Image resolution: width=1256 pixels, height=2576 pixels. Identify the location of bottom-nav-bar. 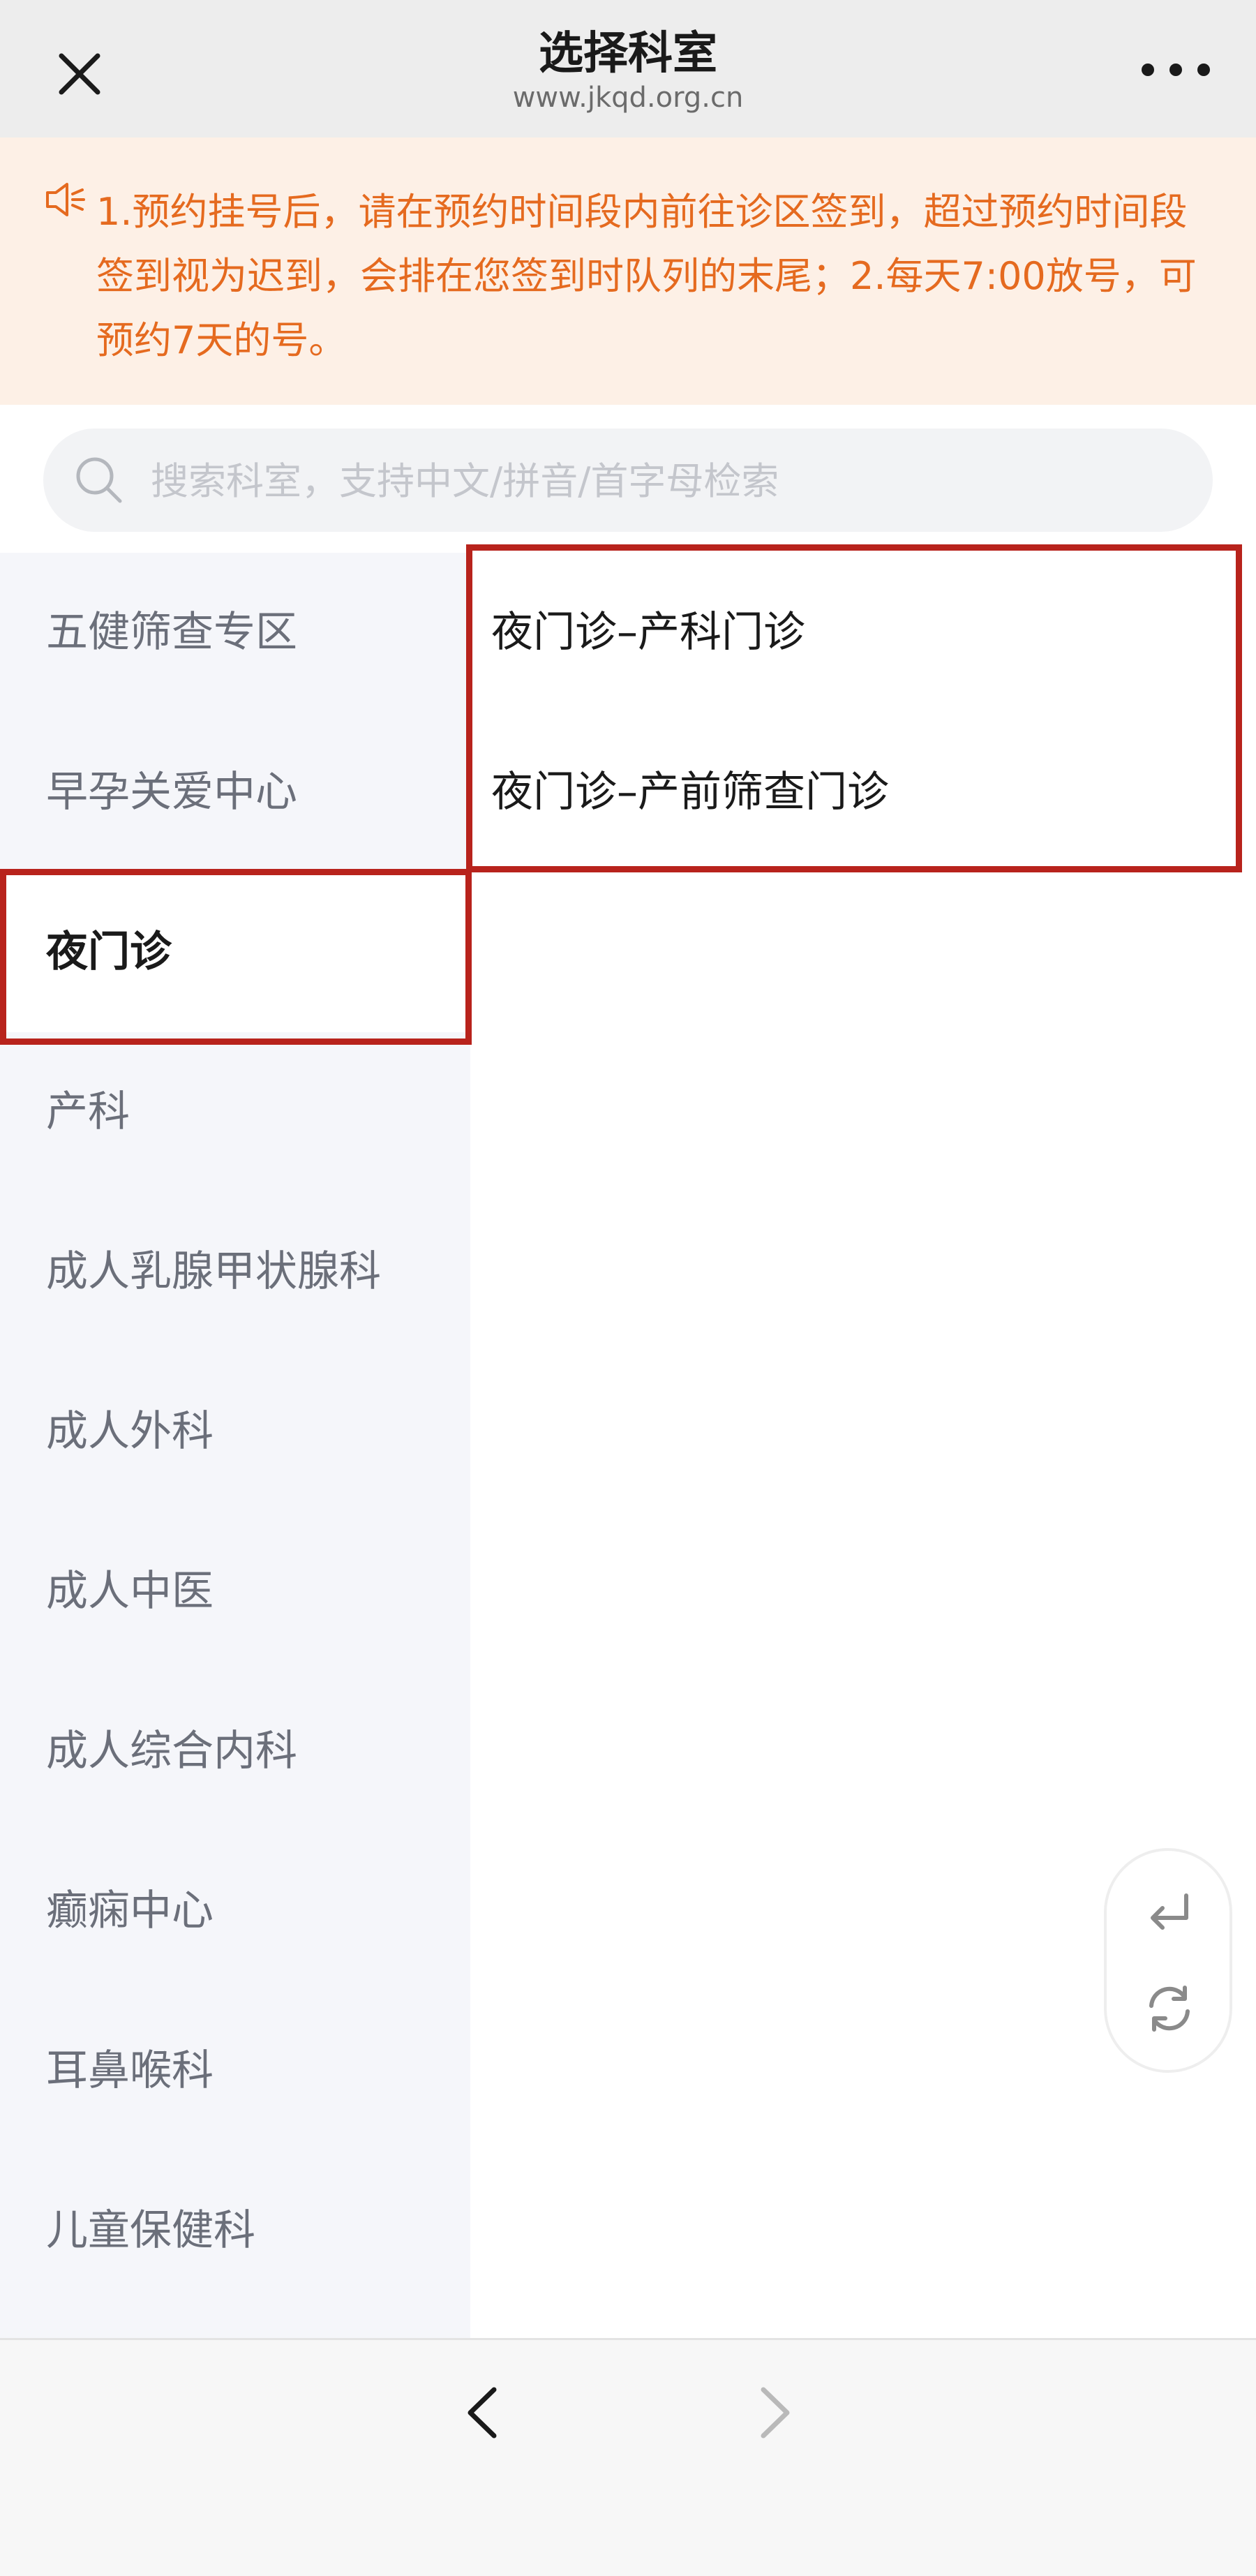
(628, 2457).